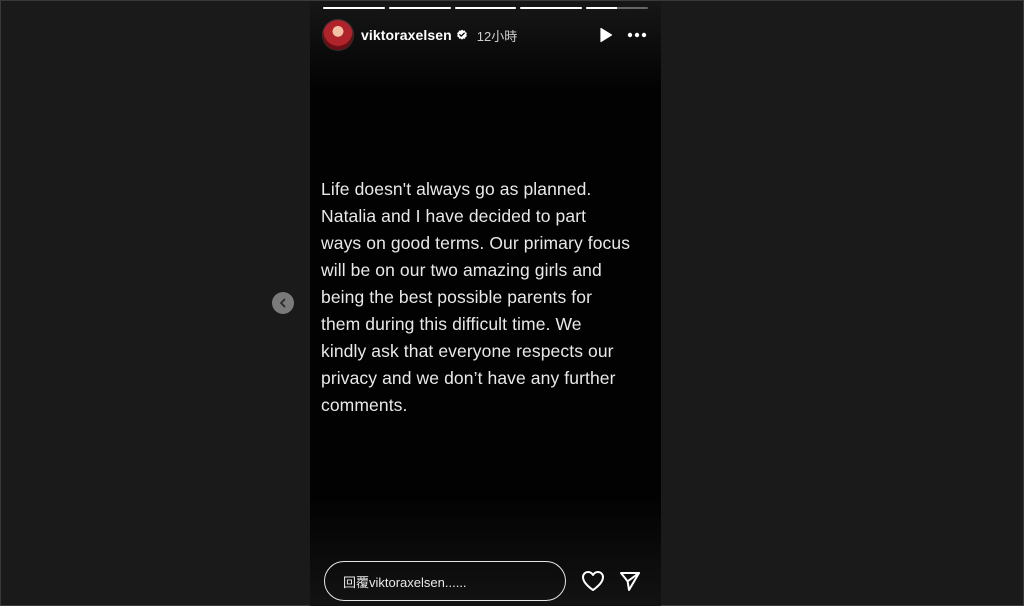 The image size is (1024, 606). I want to click on more-options-icon, so click(637, 35).